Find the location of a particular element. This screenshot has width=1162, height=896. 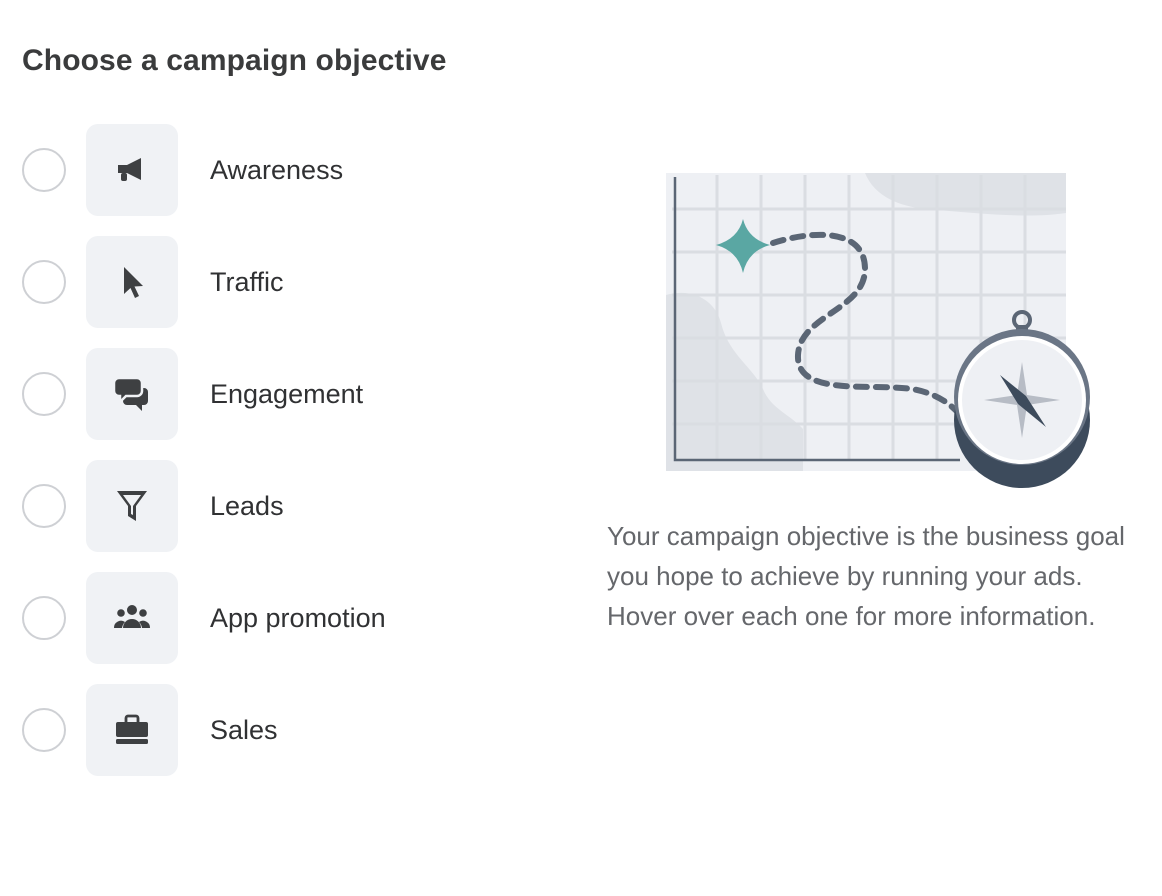

app-promotion-label: App promotion is located at coordinates (298, 617).